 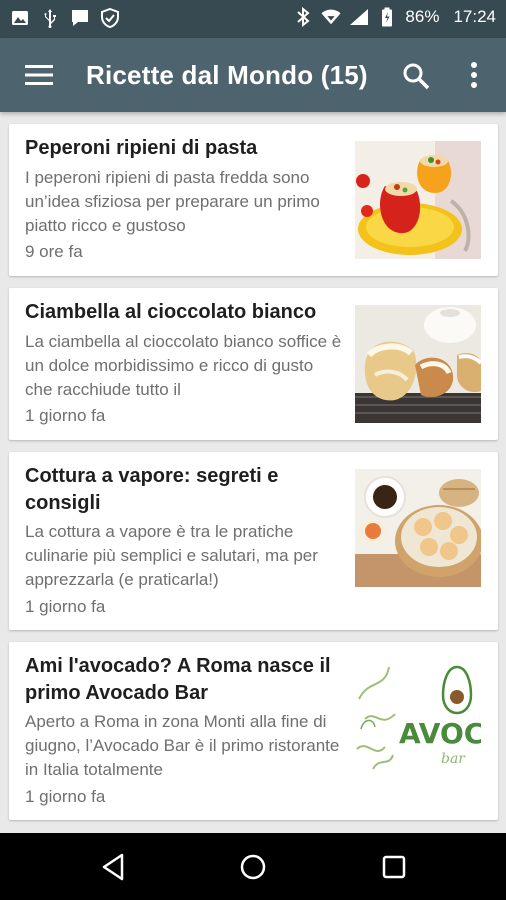 I want to click on more-vert-icon, so click(x=474, y=75).